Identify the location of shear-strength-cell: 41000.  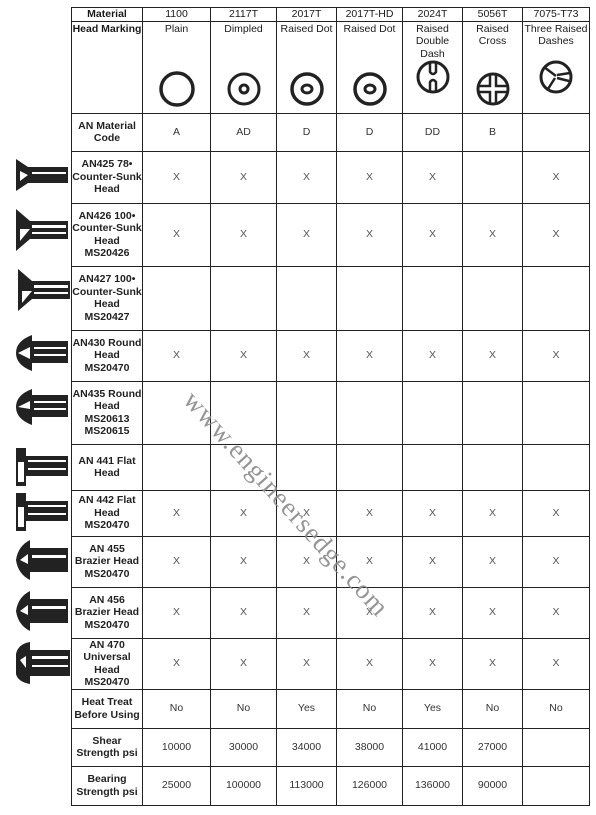
(432, 747).